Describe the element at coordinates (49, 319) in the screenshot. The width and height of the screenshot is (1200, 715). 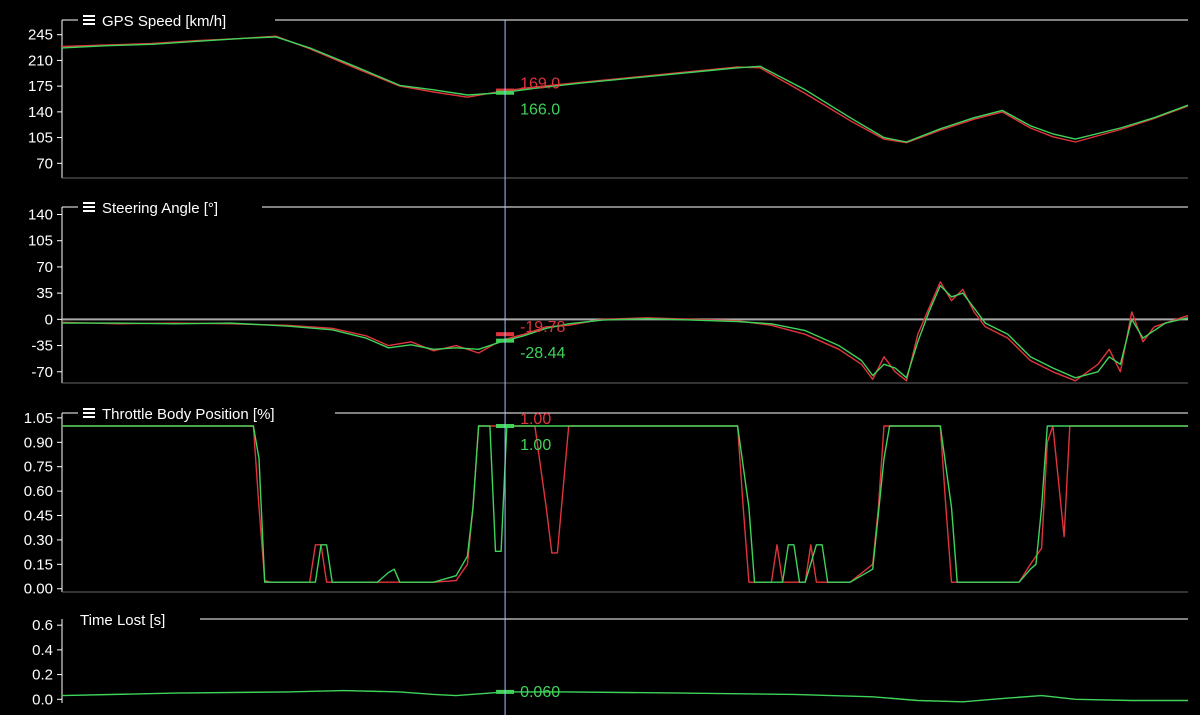
I see `steering-angle-y-tick-label: 0` at that location.